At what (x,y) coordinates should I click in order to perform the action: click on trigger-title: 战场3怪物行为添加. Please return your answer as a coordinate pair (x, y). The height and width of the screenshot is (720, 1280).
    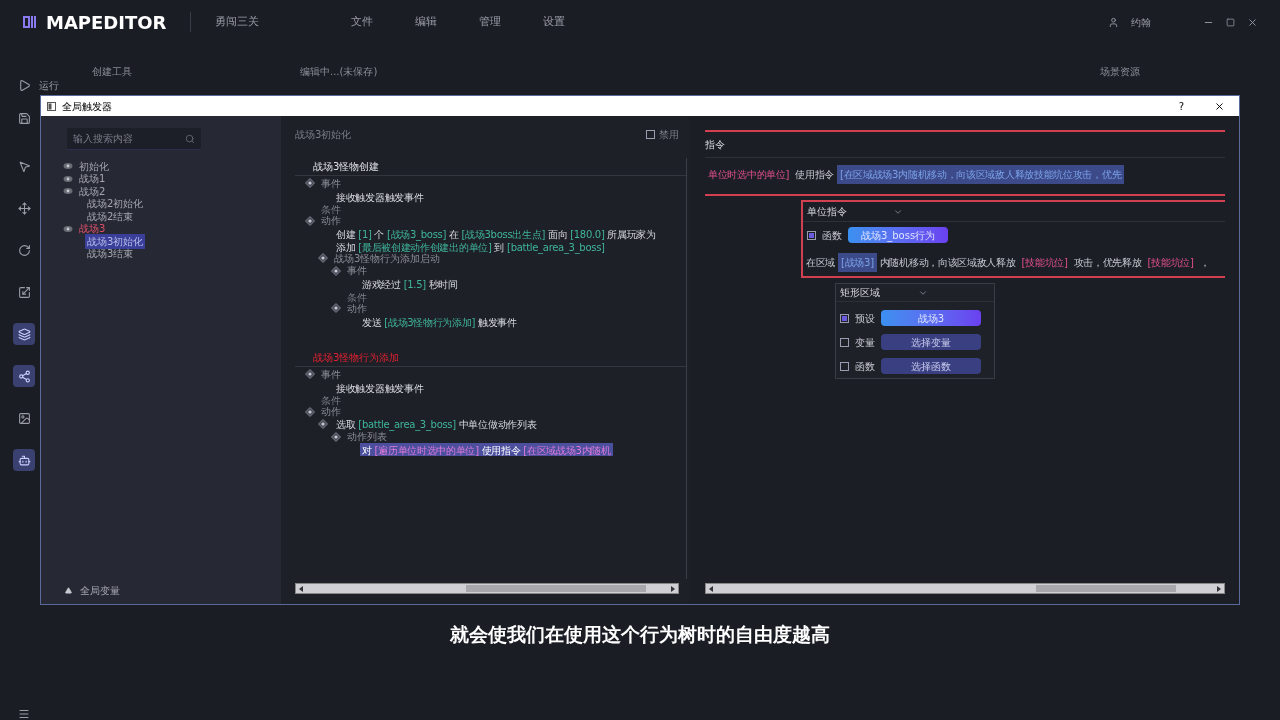
    Looking at the image, I should click on (356, 357).